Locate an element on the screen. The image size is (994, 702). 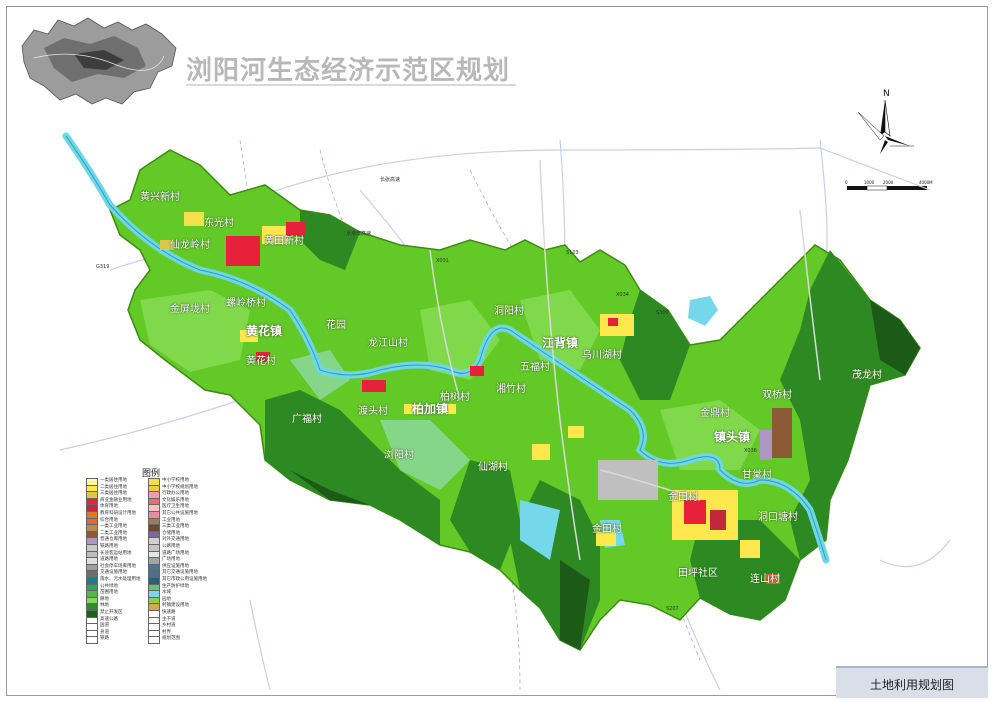
legend-label: 道路用地 is located at coordinates (109, 560).